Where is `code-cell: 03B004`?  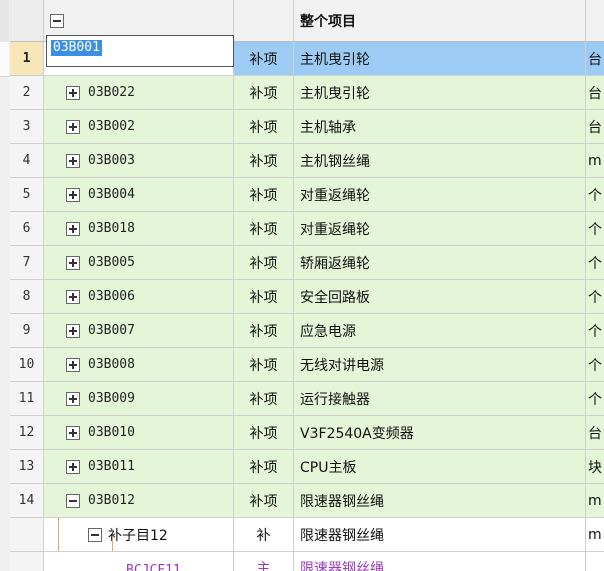
code-cell: 03B004 is located at coordinates (139, 194).